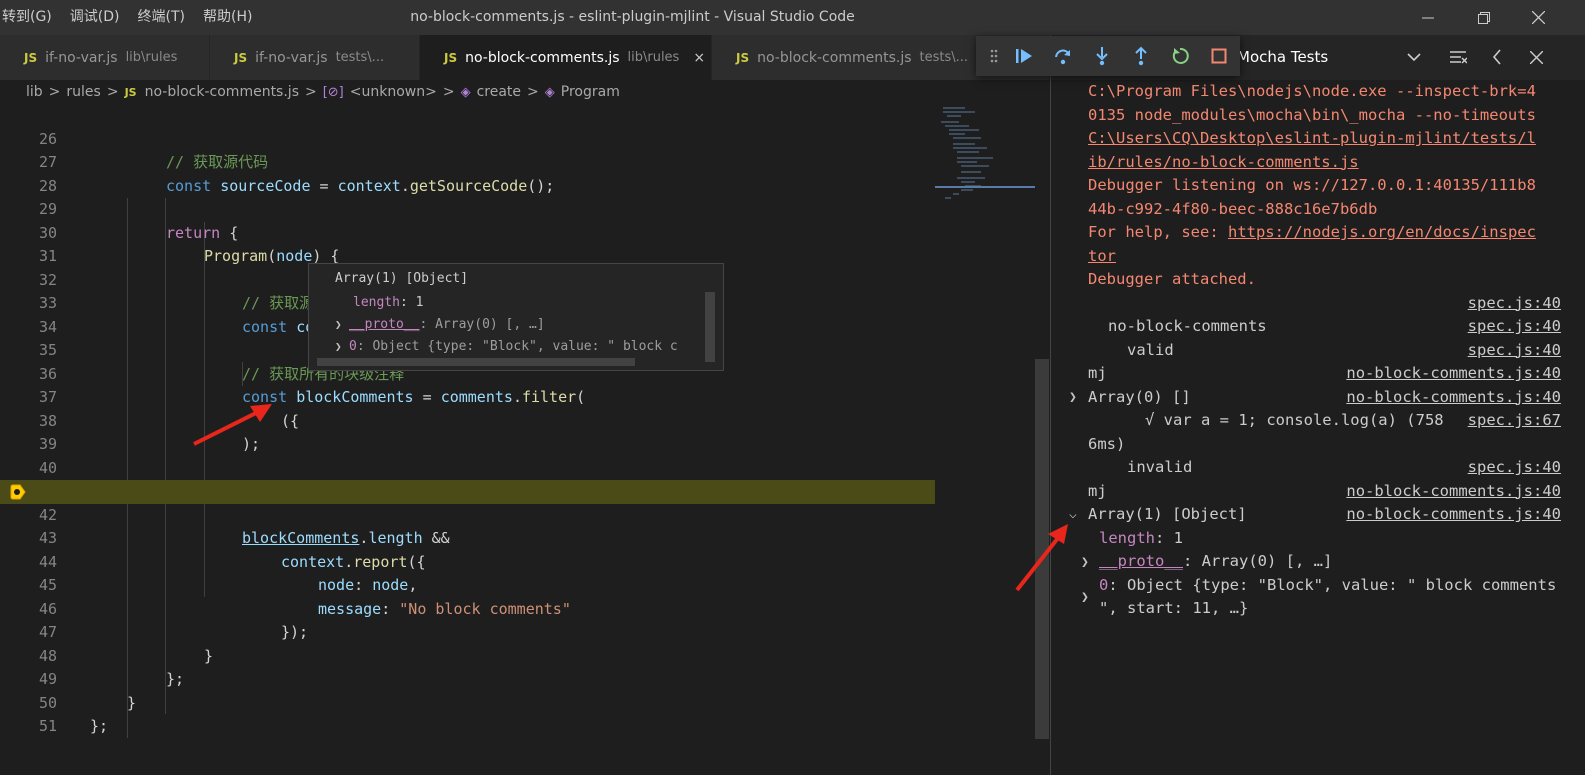  I want to click on code-line: 49 }, so click(467, 678).